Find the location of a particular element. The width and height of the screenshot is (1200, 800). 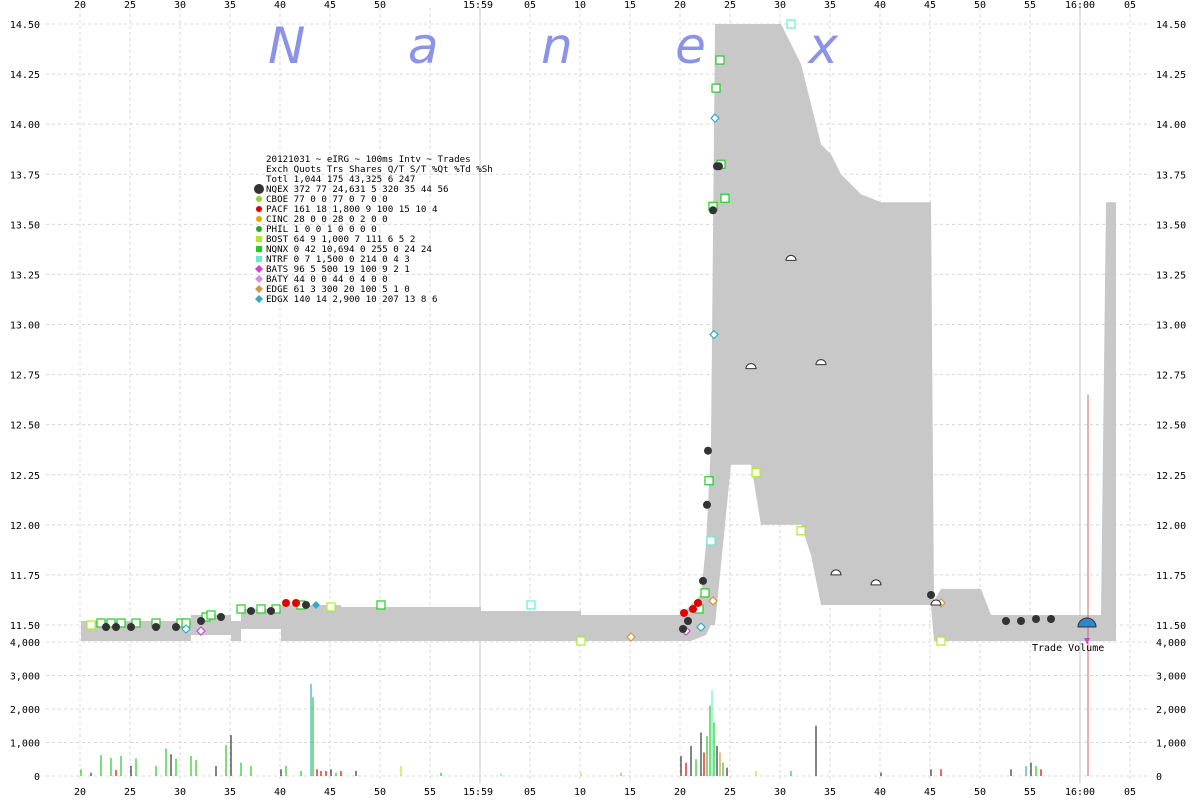

price-tick-left: 13.00 is located at coordinates (25, 326).